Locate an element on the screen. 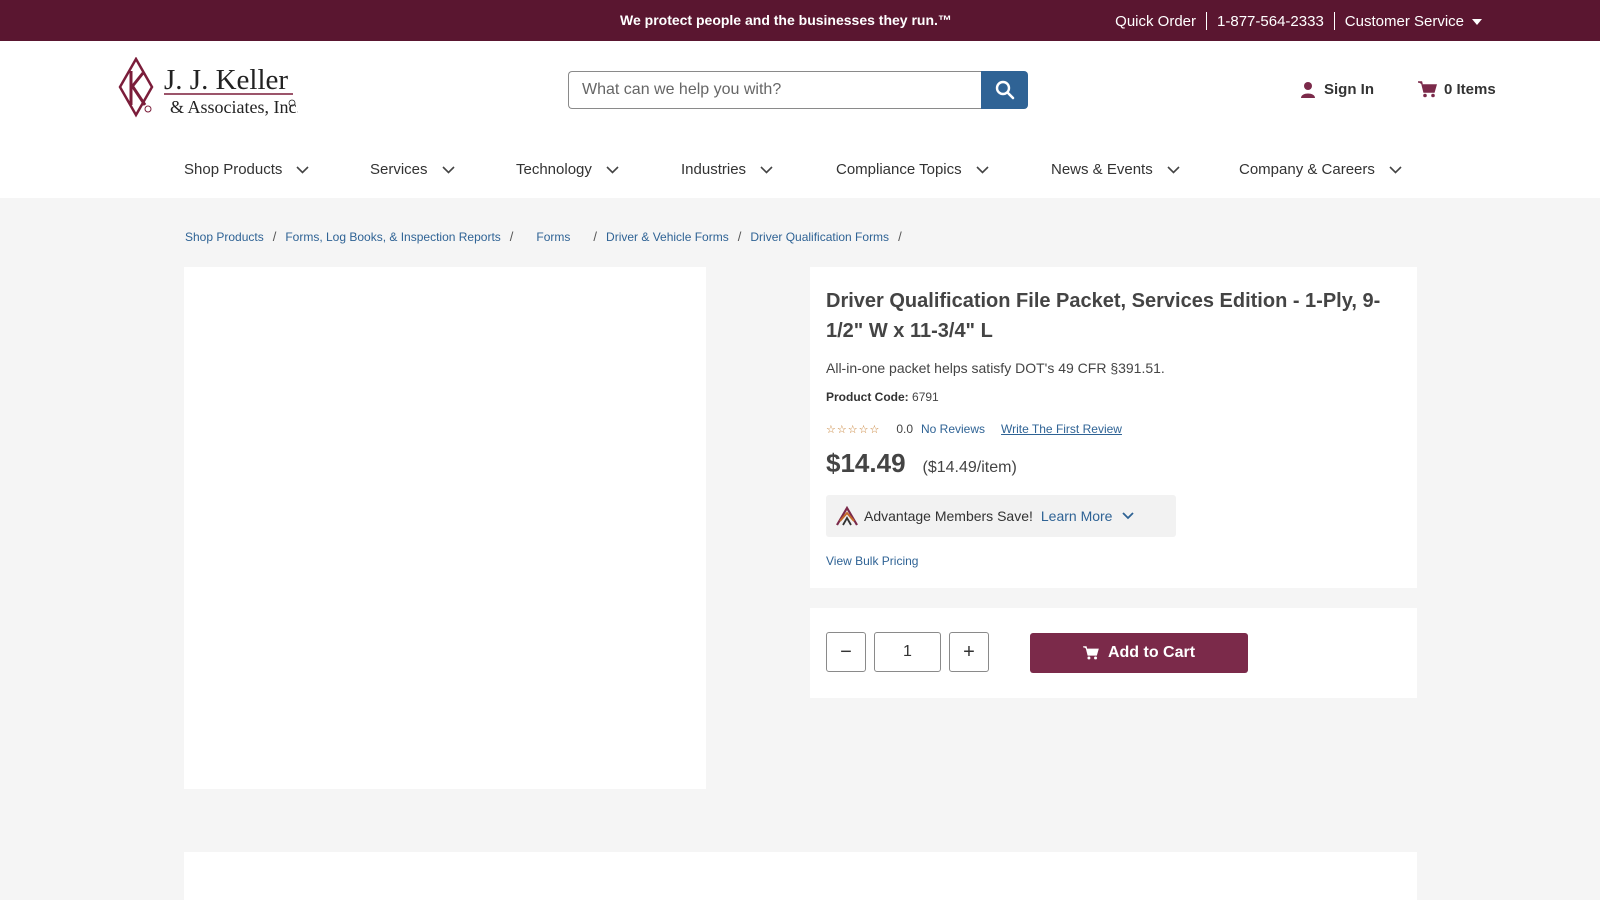 This screenshot has height=900, width=1600. quantity-increase-button: + is located at coordinates (969, 652).